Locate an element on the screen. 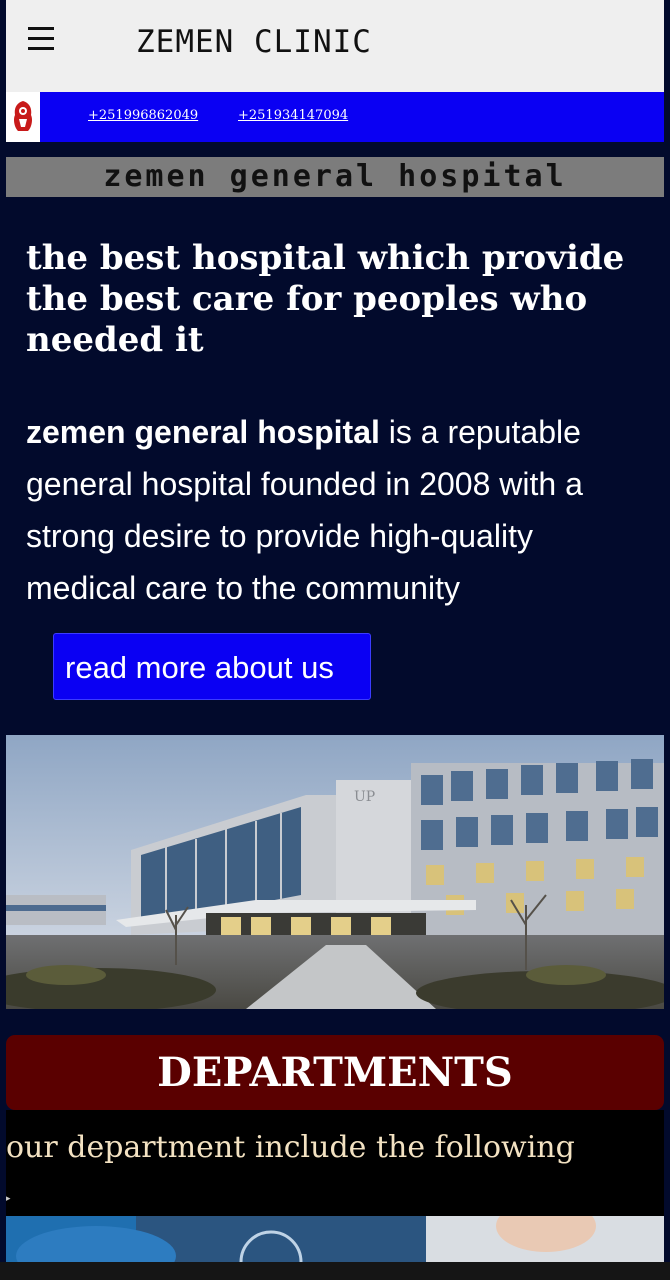 The width and height of the screenshot is (670, 1280). read-more-button: read more about us is located at coordinates (212, 666).